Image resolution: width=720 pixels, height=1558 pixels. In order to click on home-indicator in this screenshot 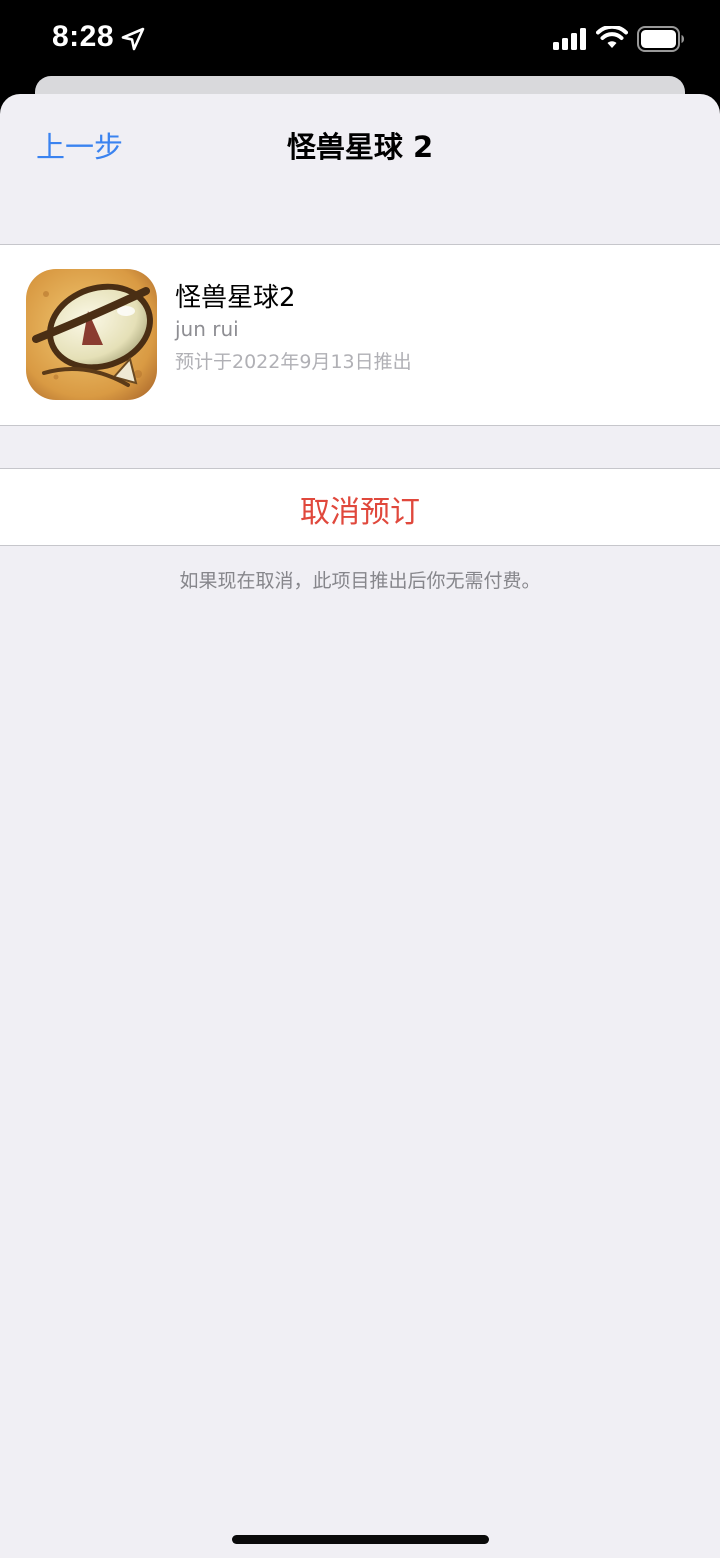, I will do `click(360, 1539)`.